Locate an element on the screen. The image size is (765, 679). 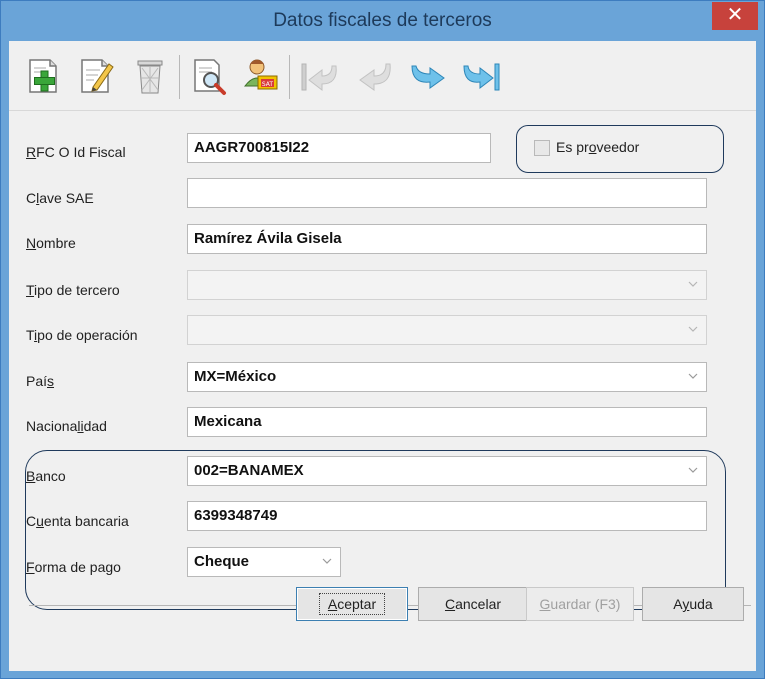
ayuda-button: Ayuda is located at coordinates (693, 604).